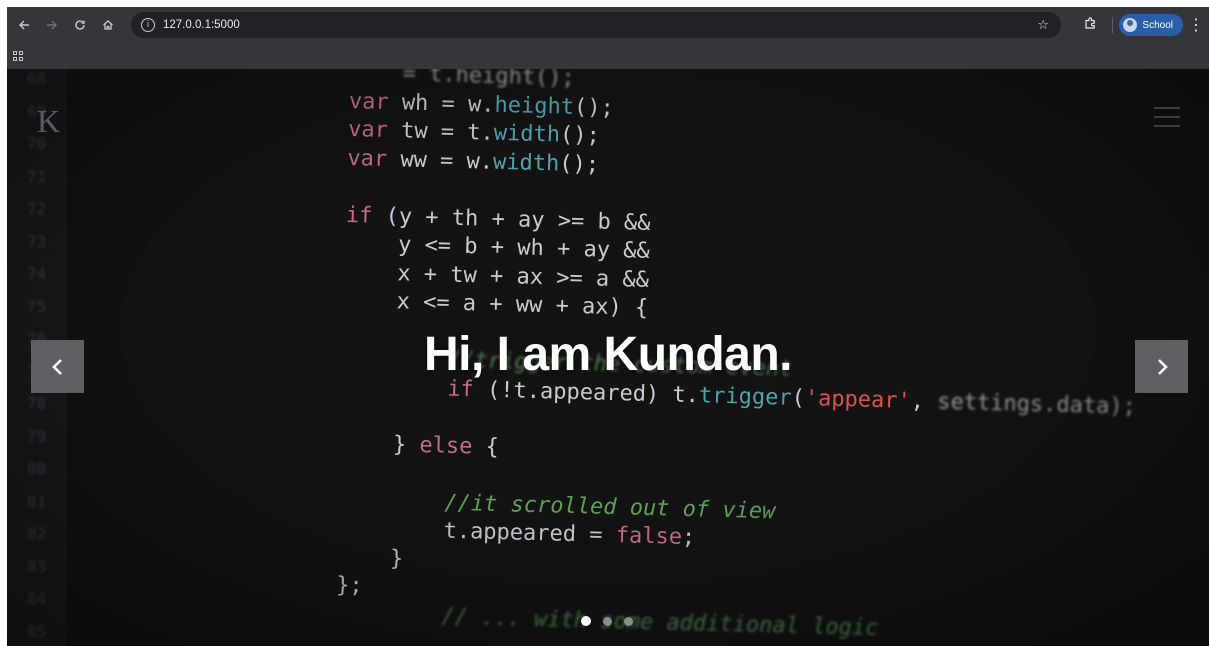  I want to click on reload-button, so click(80, 25).